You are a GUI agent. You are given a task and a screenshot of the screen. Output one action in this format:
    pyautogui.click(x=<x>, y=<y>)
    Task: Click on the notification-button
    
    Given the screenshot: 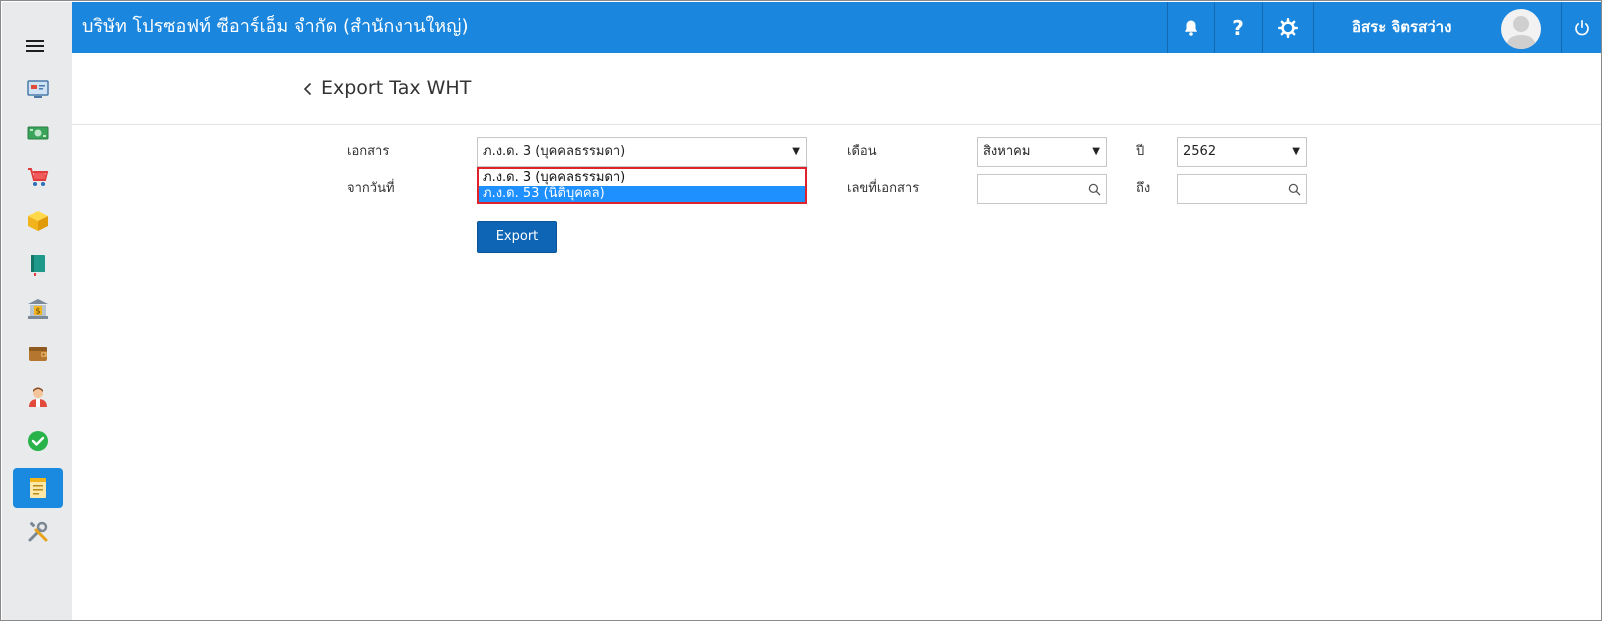 What is the action you would take?
    pyautogui.click(x=1191, y=27)
    